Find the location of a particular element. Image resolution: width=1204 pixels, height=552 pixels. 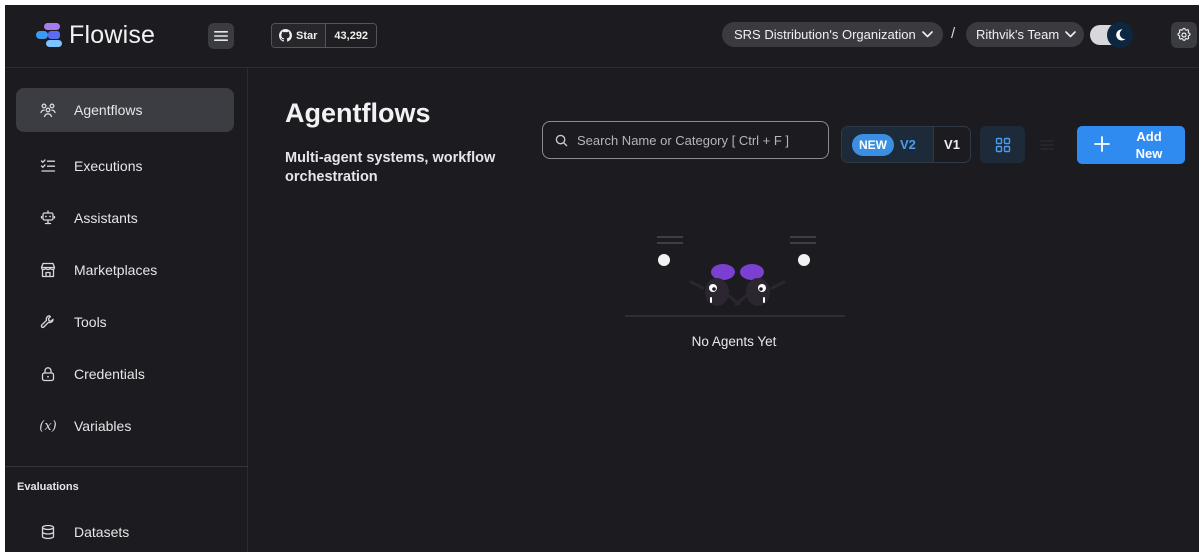

list-icon is located at coordinates (1047, 144).